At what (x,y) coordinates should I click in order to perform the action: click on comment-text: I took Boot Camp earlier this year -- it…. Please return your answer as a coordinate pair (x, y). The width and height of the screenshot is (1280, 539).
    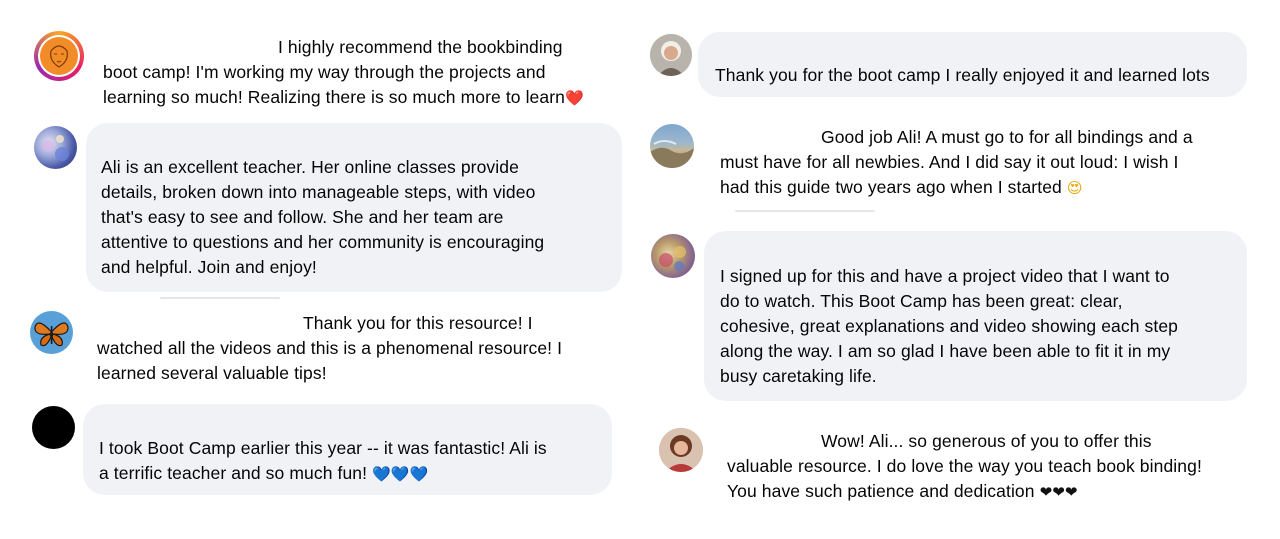
    Looking at the image, I should click on (323, 461).